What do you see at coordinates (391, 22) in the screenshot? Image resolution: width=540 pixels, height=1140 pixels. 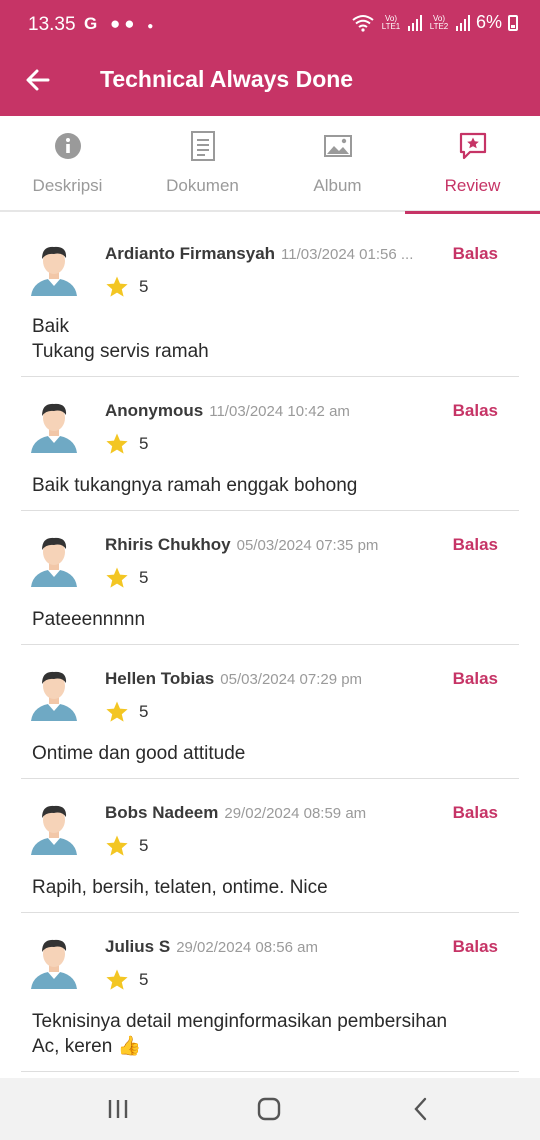 I see `sim1-label: Vo) LTE1` at bounding box center [391, 22].